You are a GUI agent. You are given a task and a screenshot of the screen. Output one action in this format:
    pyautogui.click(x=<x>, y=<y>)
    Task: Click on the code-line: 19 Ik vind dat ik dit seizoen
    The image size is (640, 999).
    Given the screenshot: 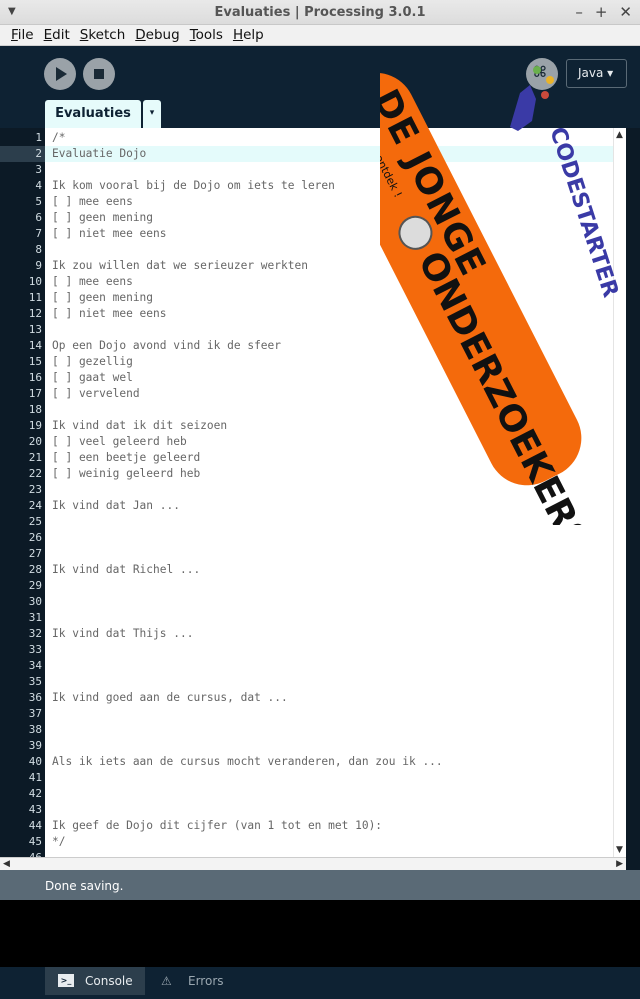 What is the action you would take?
    pyautogui.click(x=320, y=426)
    